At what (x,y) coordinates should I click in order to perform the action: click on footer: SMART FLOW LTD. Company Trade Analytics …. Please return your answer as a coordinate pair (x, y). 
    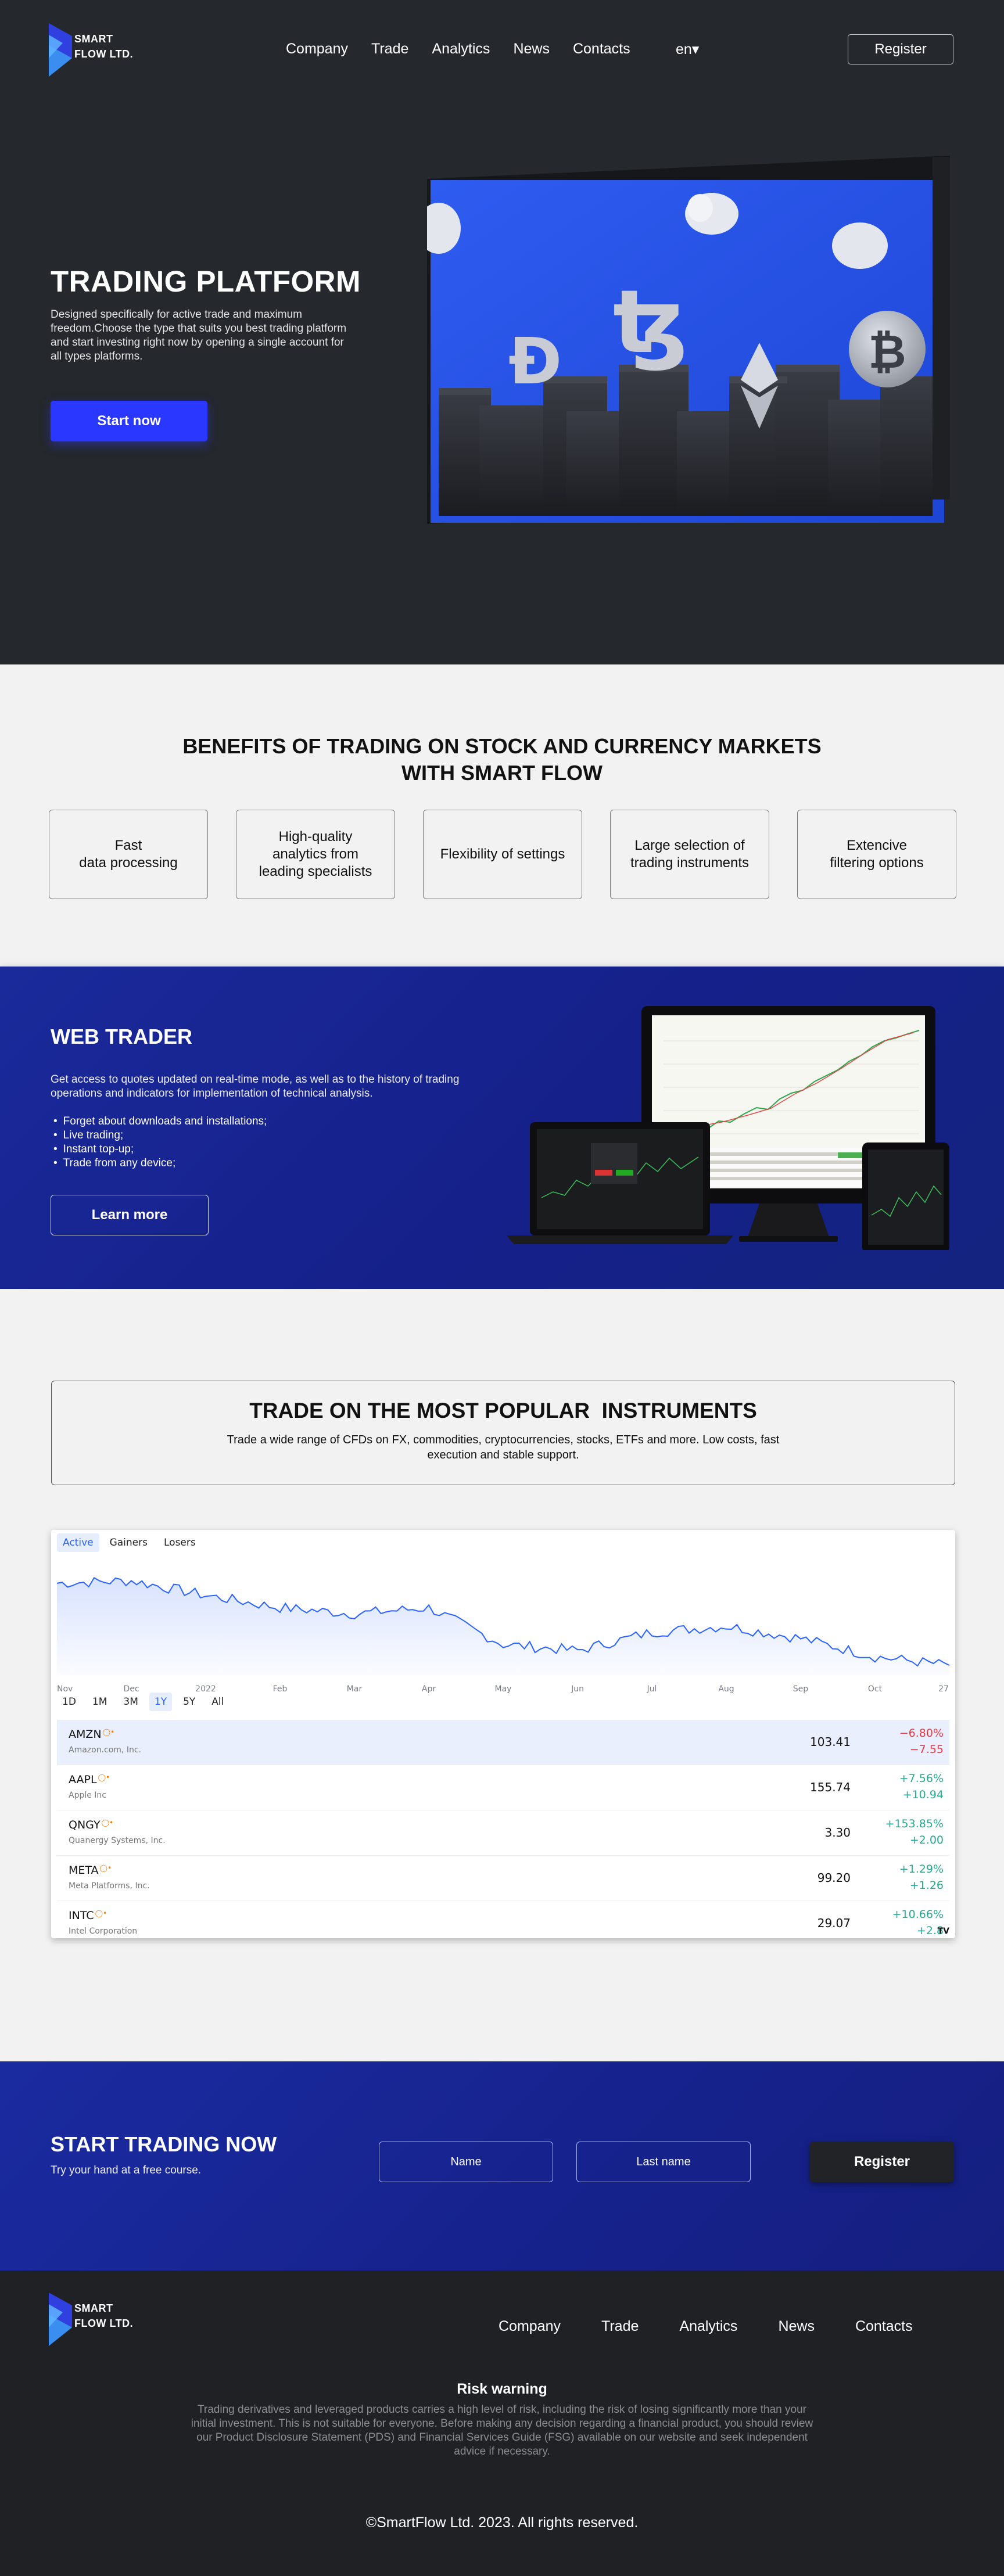
    Looking at the image, I should click on (502, 2423).